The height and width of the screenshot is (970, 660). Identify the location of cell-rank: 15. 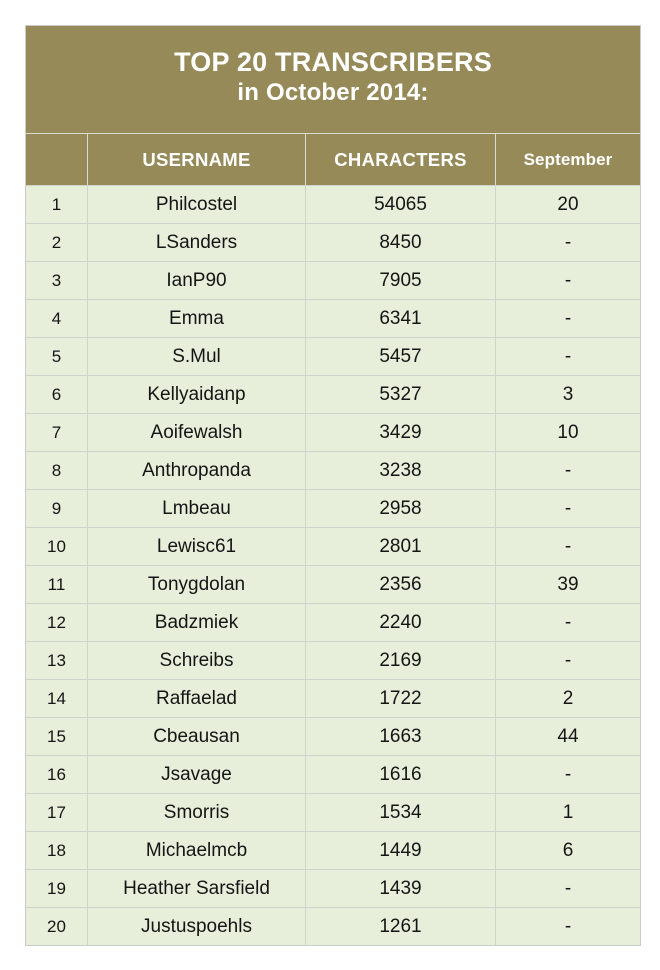
(56, 736).